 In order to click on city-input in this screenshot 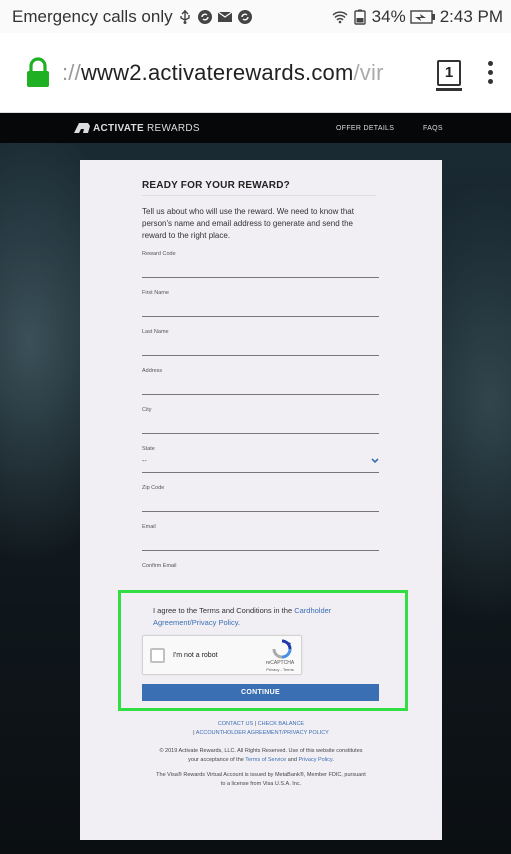, I will do `click(260, 426)`.